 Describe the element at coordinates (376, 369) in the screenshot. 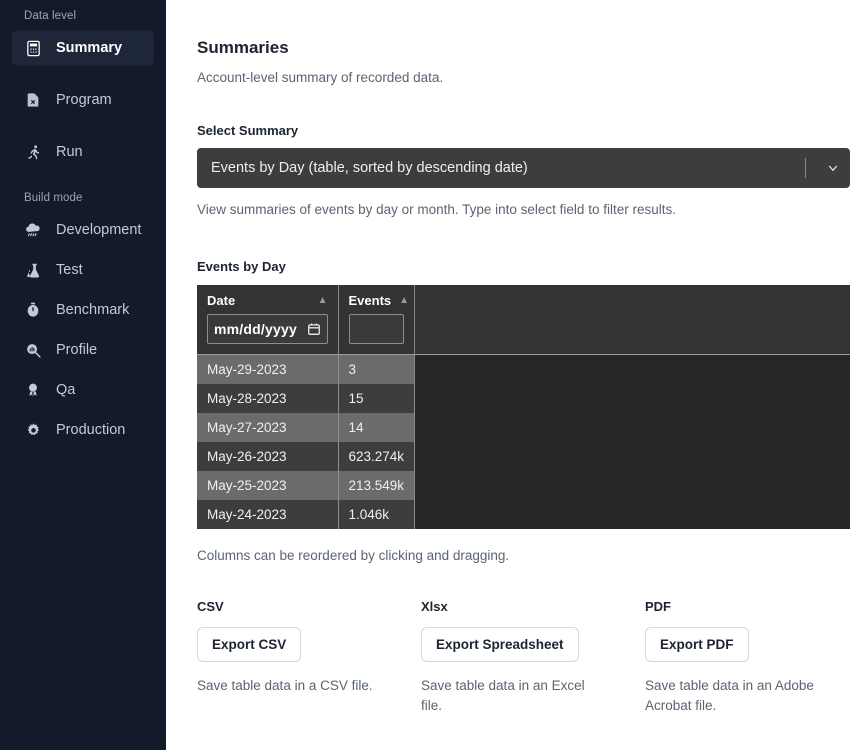

I see `cell-events: 3` at that location.